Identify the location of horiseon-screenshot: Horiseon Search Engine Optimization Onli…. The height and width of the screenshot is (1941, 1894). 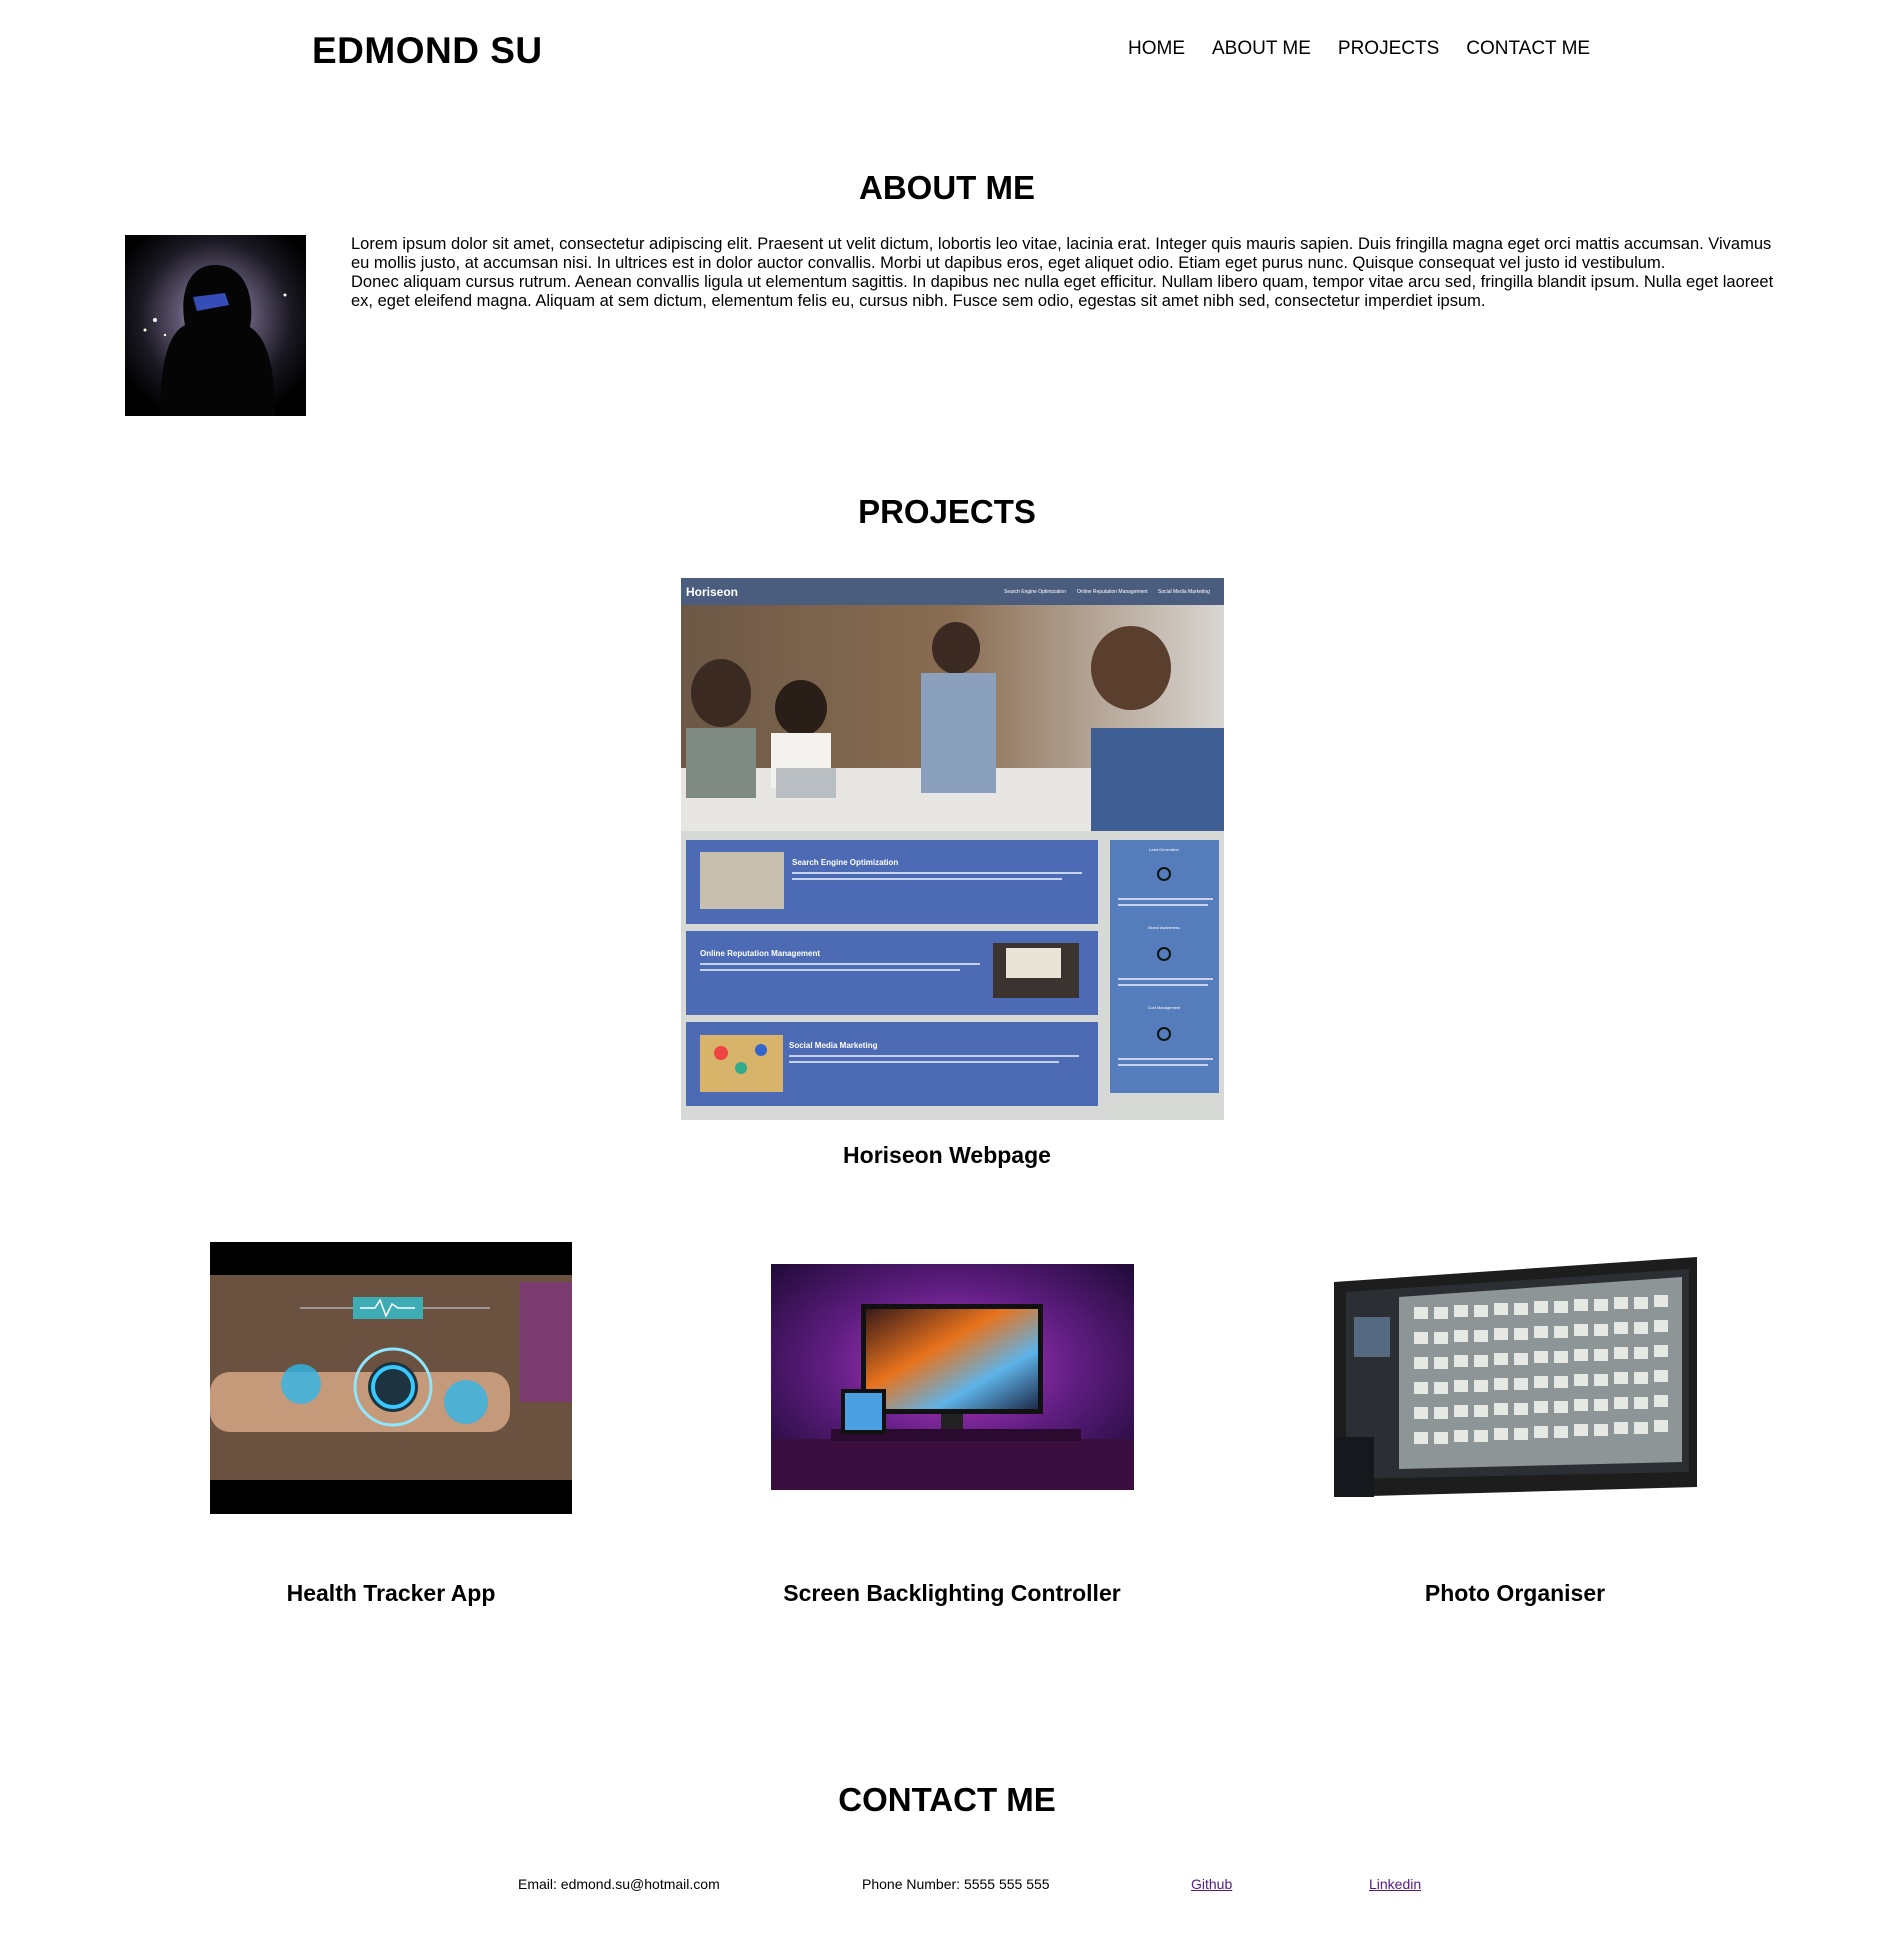
(952, 849).